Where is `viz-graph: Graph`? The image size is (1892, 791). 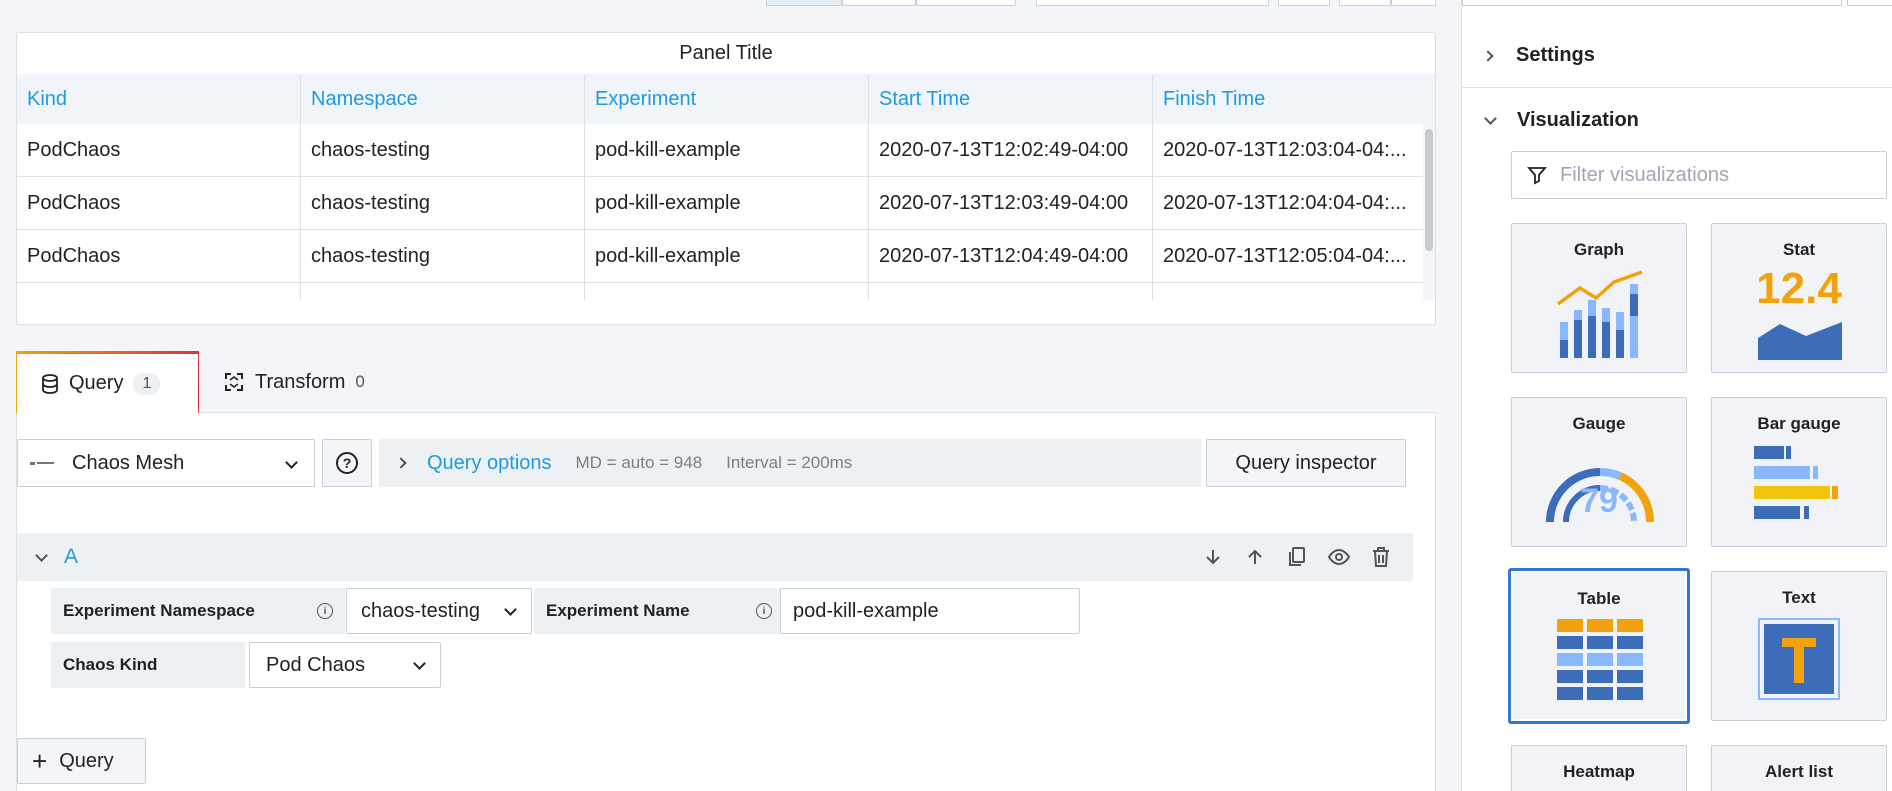 viz-graph: Graph is located at coordinates (1599, 298).